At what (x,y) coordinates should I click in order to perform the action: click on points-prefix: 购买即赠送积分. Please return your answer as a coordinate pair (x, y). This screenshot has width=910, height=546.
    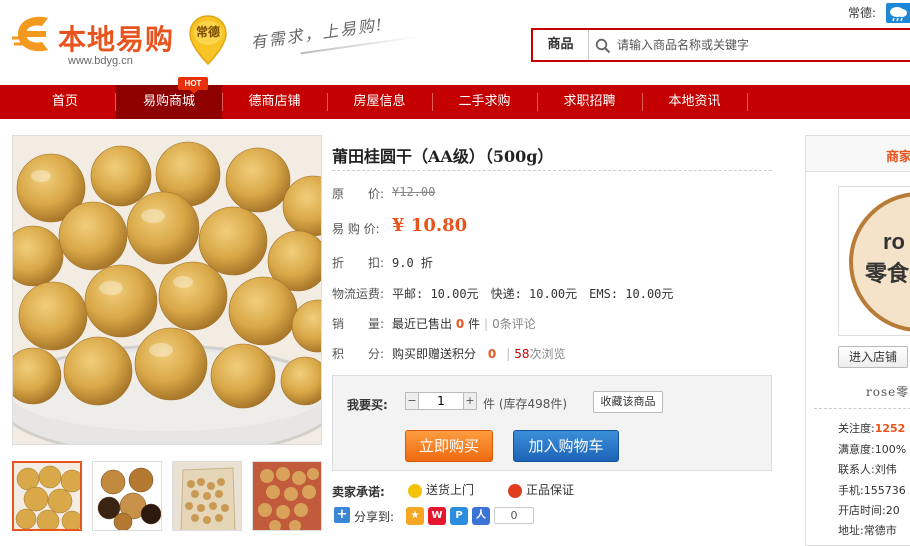
    Looking at the image, I should click on (434, 354).